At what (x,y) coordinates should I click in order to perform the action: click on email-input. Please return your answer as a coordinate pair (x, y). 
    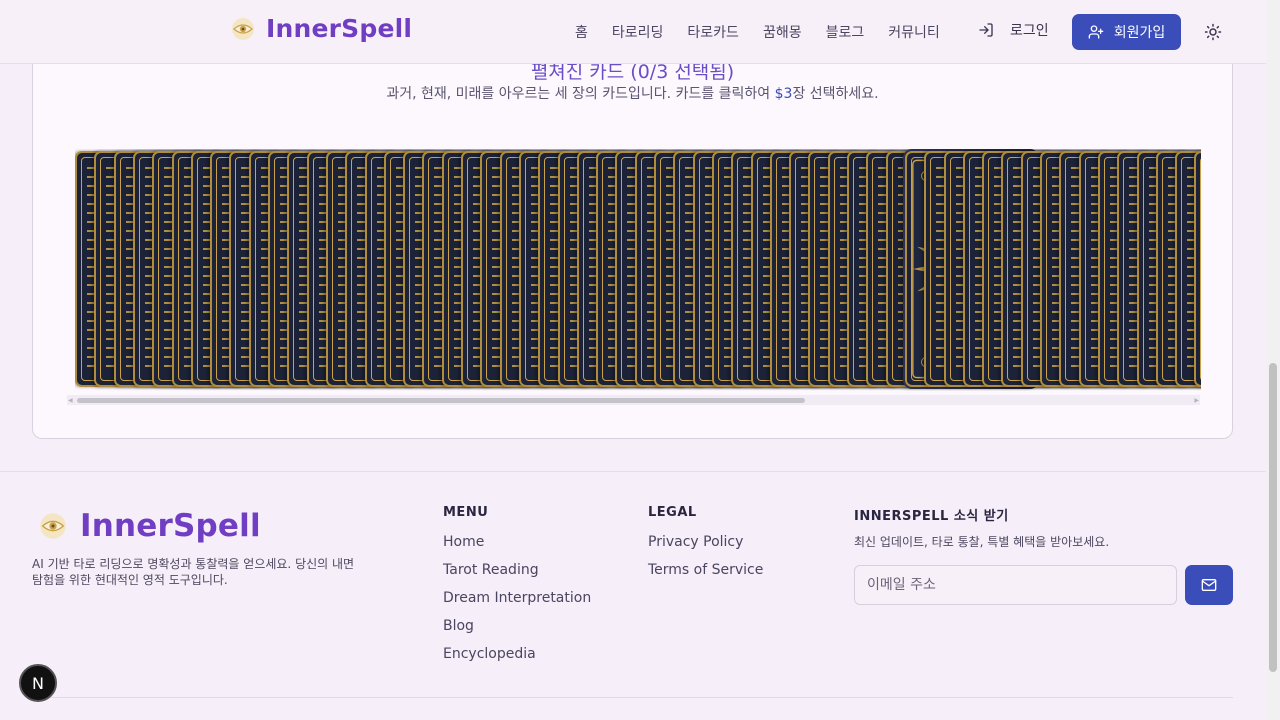
    Looking at the image, I should click on (1015, 585).